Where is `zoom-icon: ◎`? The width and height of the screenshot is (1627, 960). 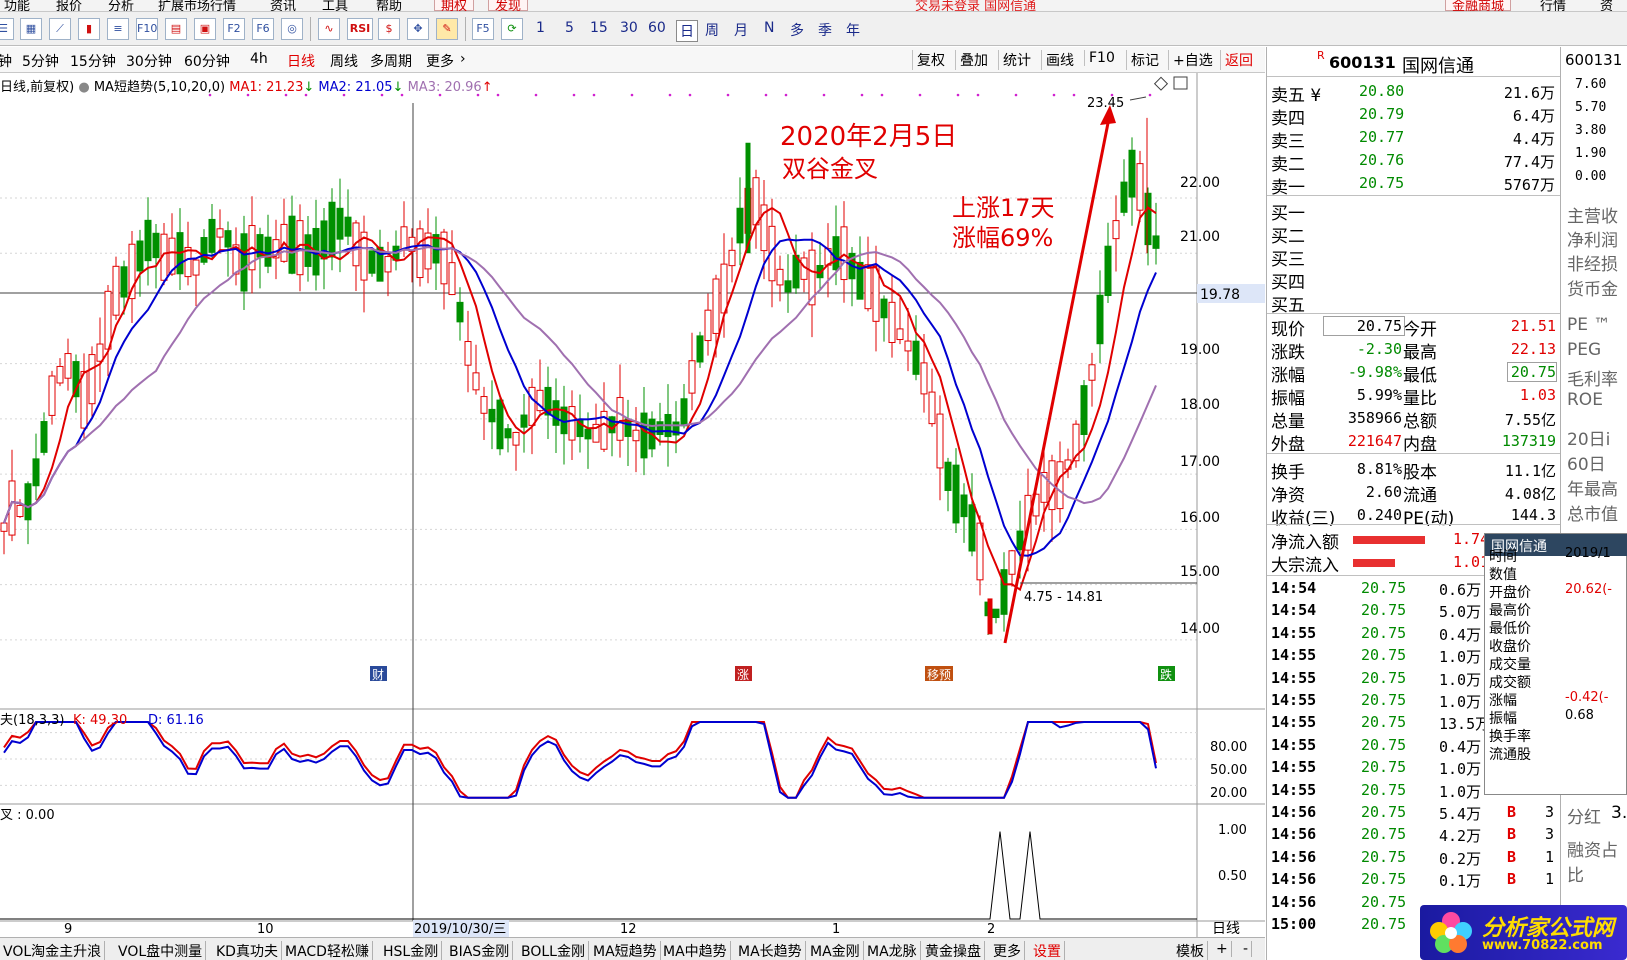
zoom-icon: ◎ is located at coordinates (292, 29).